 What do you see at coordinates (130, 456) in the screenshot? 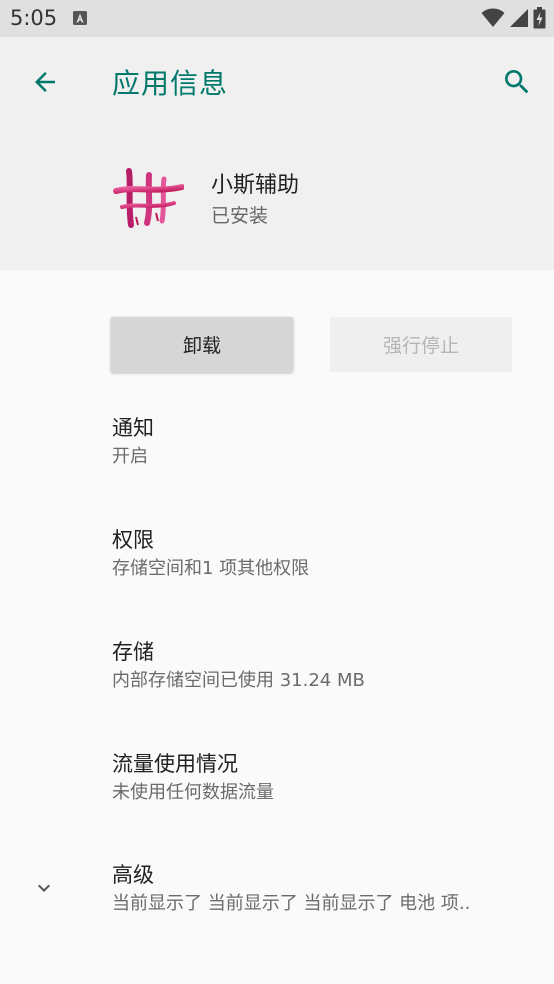
I see `pref-summary: 开启` at bounding box center [130, 456].